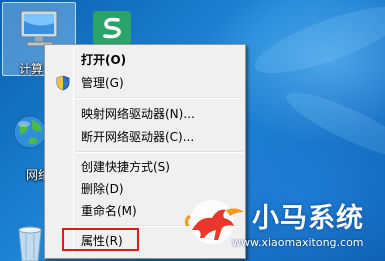 Image resolution: width=385 pixels, height=261 pixels. Describe the element at coordinates (100, 239) in the screenshot. I see `properties-highlight-box` at that location.